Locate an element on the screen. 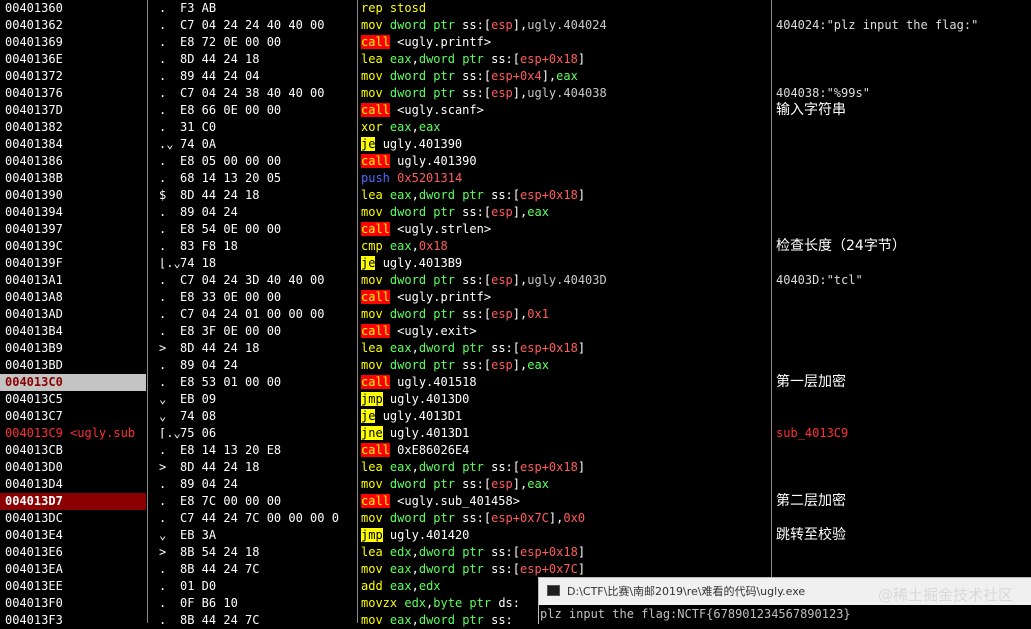  disasm-row: 004013B4. E8 3F 0E 00 00 call <ugly.exit> is located at coordinates (515, 331).